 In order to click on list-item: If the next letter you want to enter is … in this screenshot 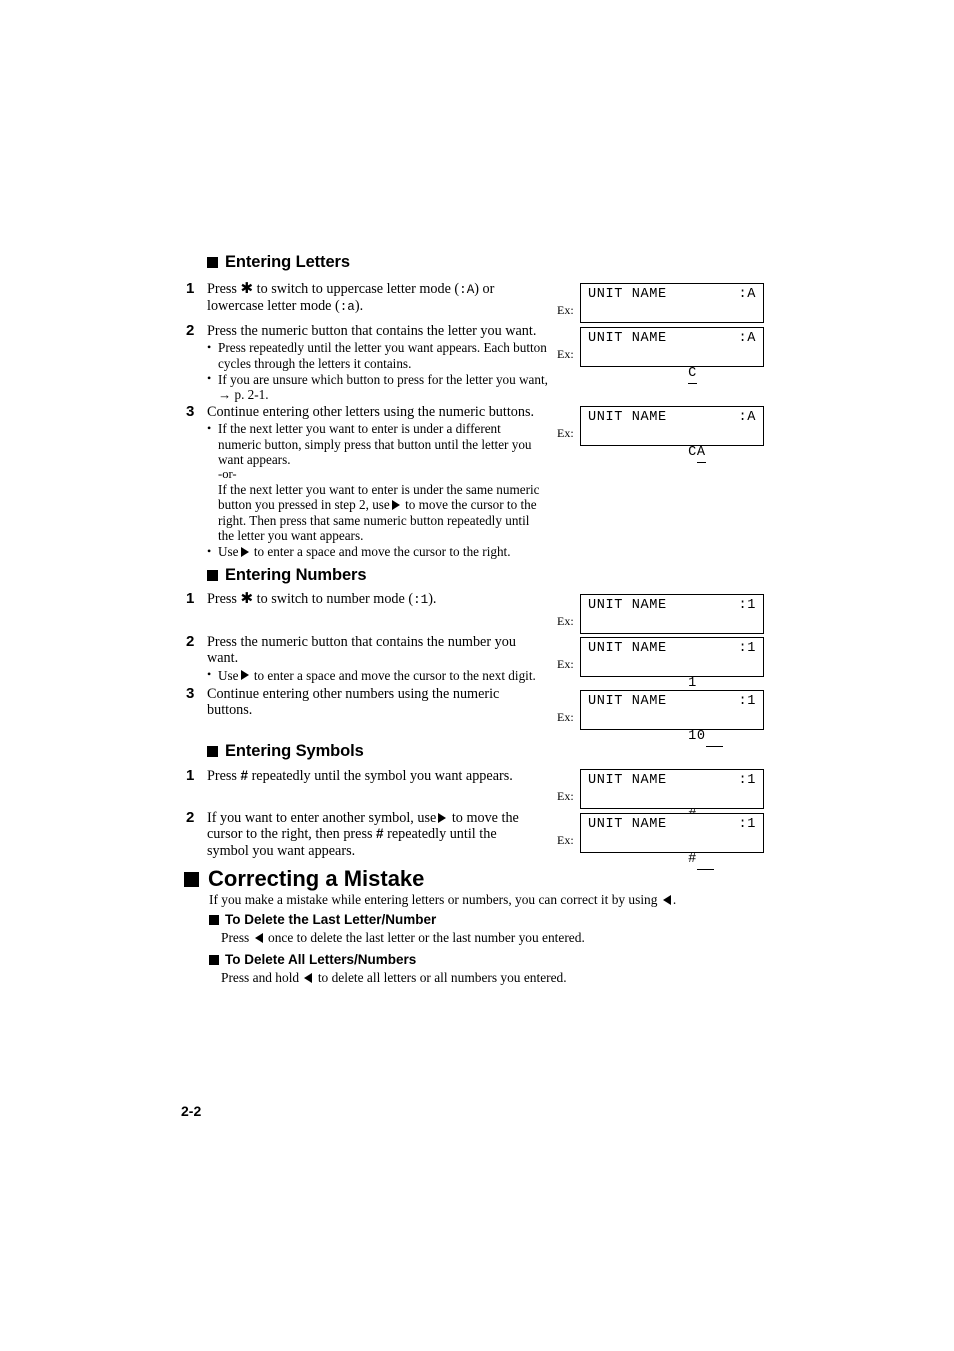, I will do `click(377, 482)`.